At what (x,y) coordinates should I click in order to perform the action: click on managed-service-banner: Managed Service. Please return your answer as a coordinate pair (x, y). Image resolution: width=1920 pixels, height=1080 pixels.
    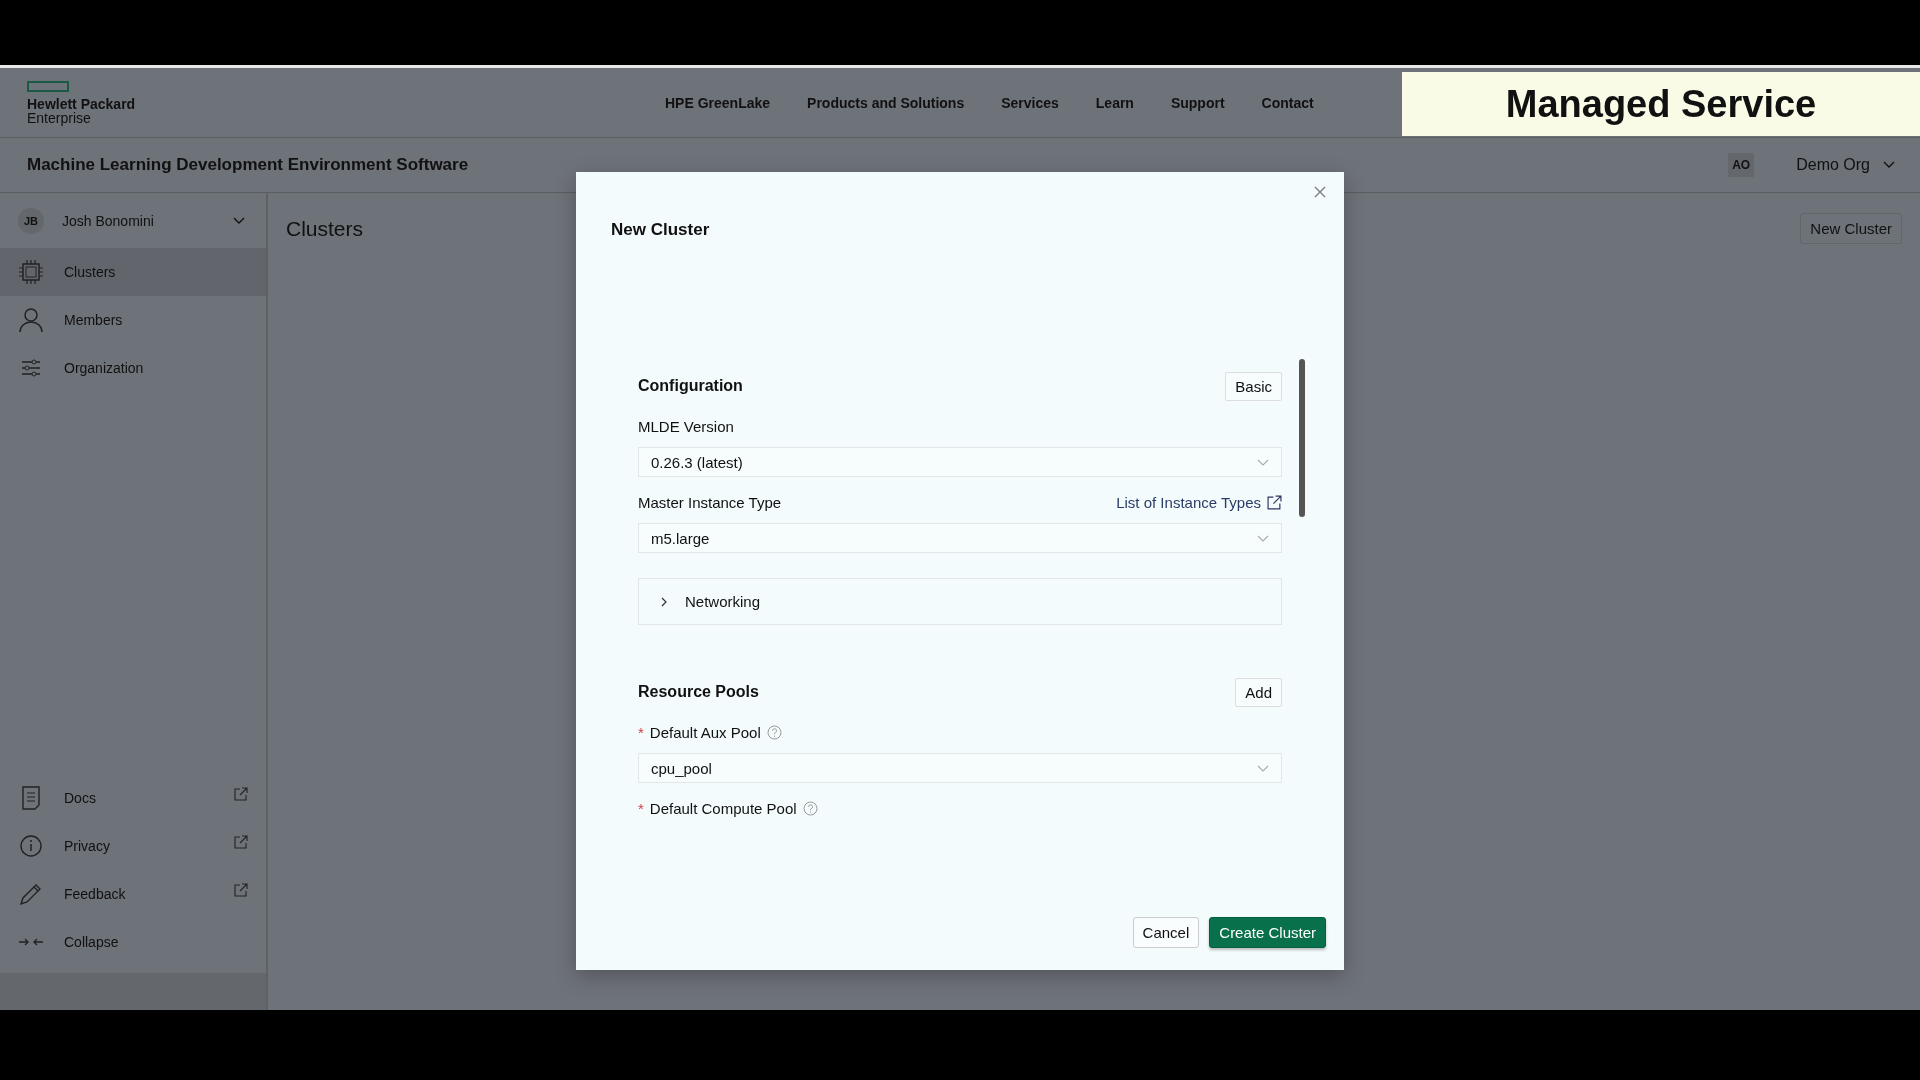
    Looking at the image, I should click on (1661, 104).